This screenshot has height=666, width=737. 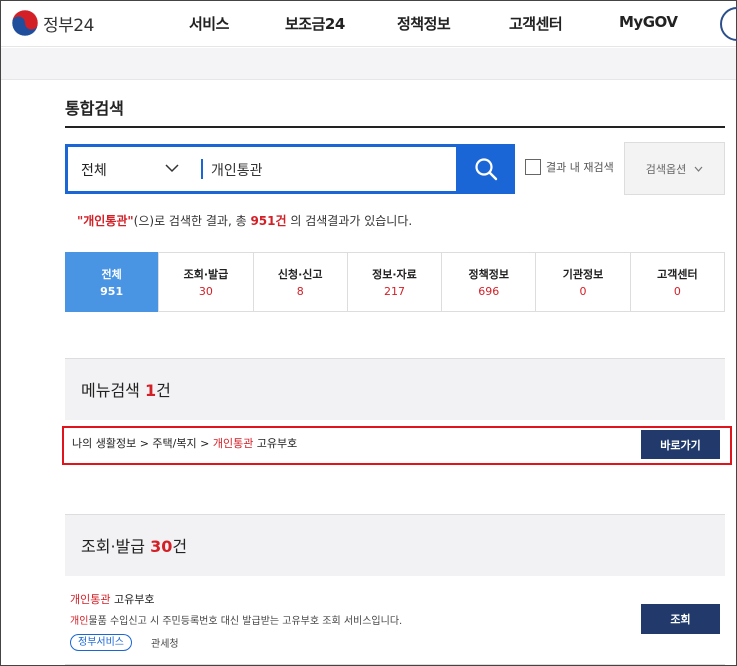 What do you see at coordinates (112, 291) in the screenshot?
I see `tab-count: 951` at bounding box center [112, 291].